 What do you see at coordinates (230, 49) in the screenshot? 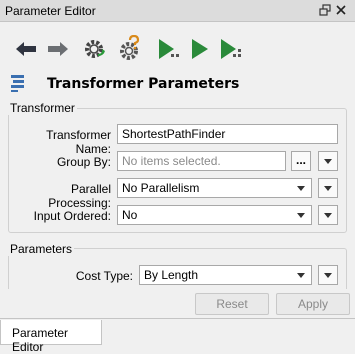
I see `run-from-this-icon` at bounding box center [230, 49].